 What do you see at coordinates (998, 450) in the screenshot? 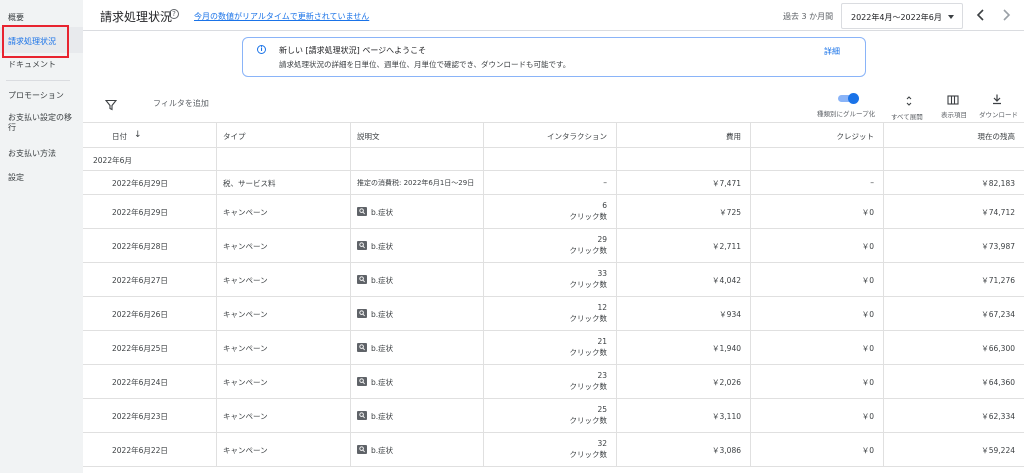
I see `balance-value: ￥59,224` at bounding box center [998, 450].